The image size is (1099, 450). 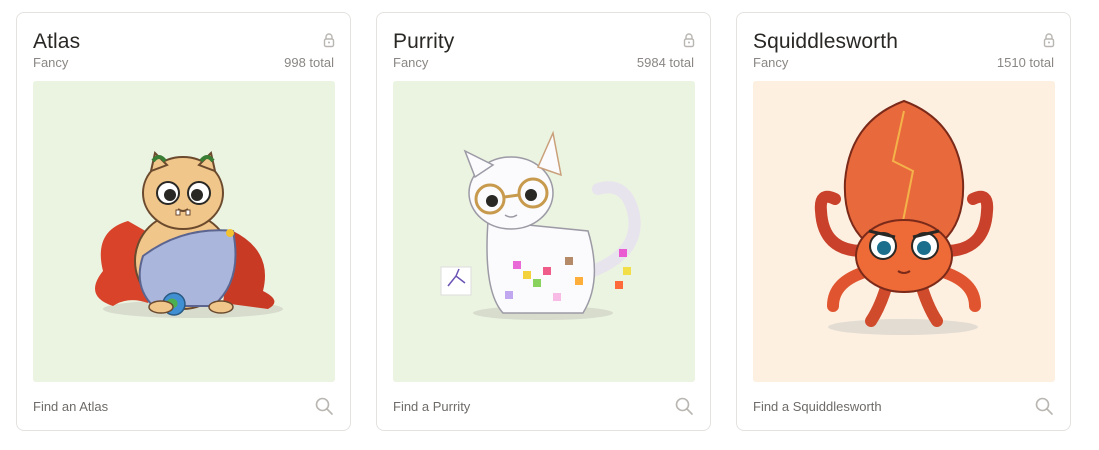 What do you see at coordinates (1025, 62) in the screenshot?
I see `card-total-count: 1510 total` at bounding box center [1025, 62].